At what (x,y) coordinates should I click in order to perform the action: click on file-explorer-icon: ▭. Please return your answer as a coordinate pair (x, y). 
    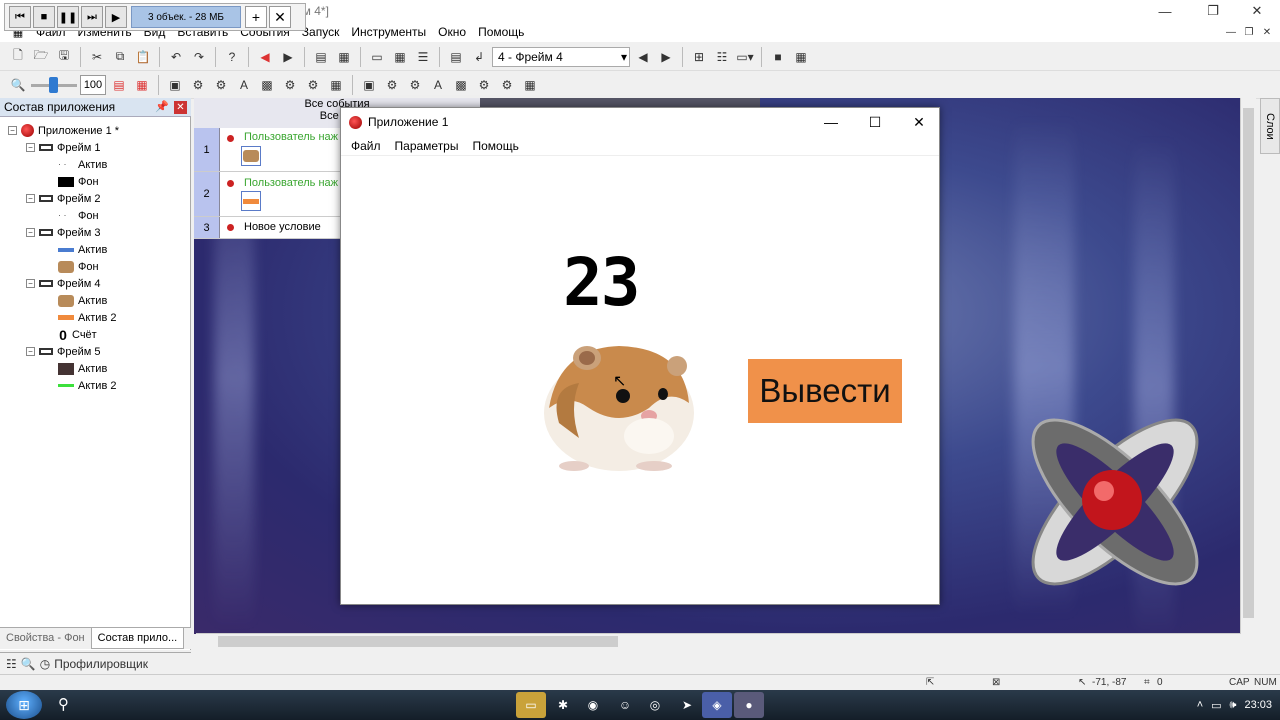
    Looking at the image, I should click on (531, 705).